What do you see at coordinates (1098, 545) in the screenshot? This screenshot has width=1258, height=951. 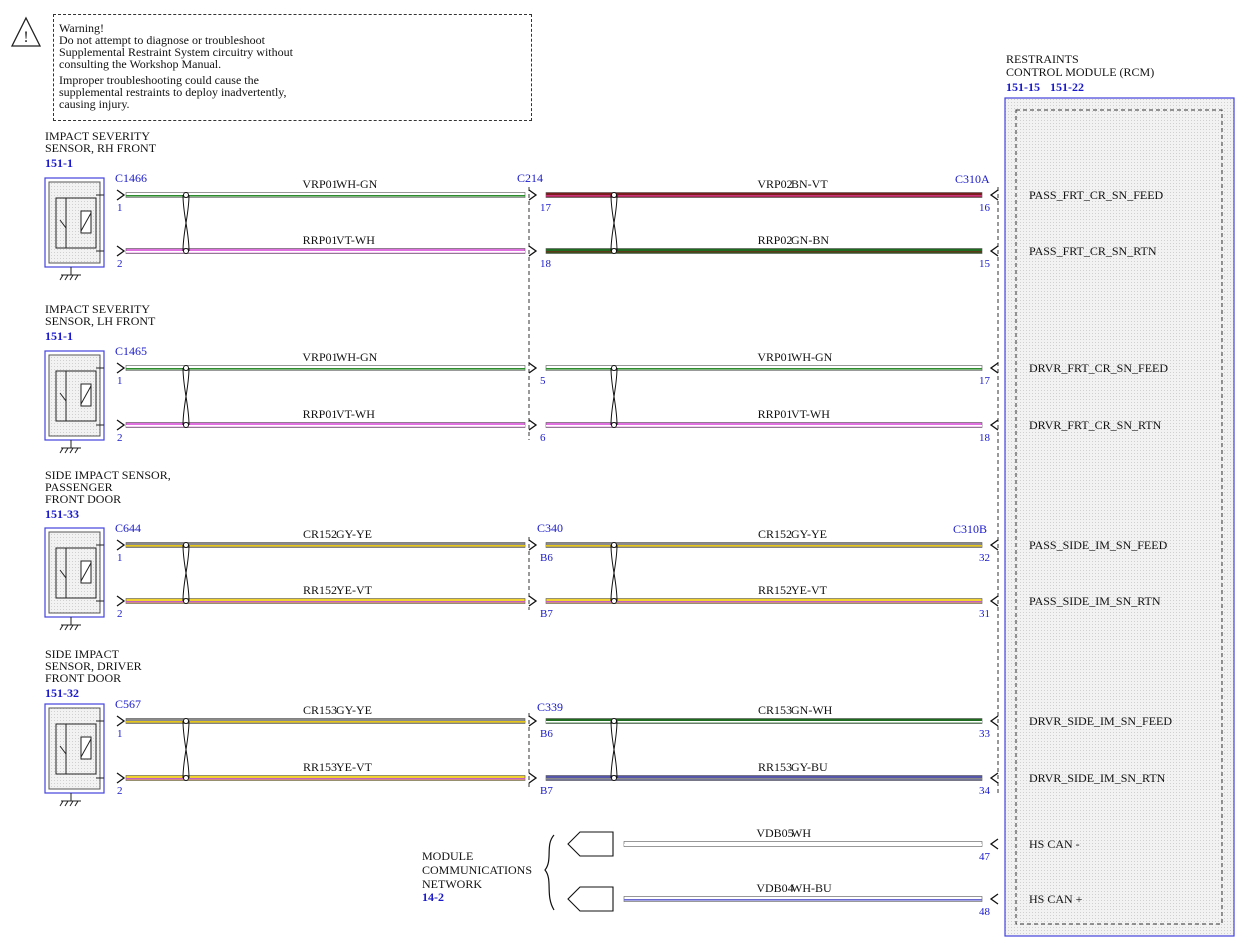 I see `signal-name: PASS_SIDE_IM_SN_FEED` at bounding box center [1098, 545].